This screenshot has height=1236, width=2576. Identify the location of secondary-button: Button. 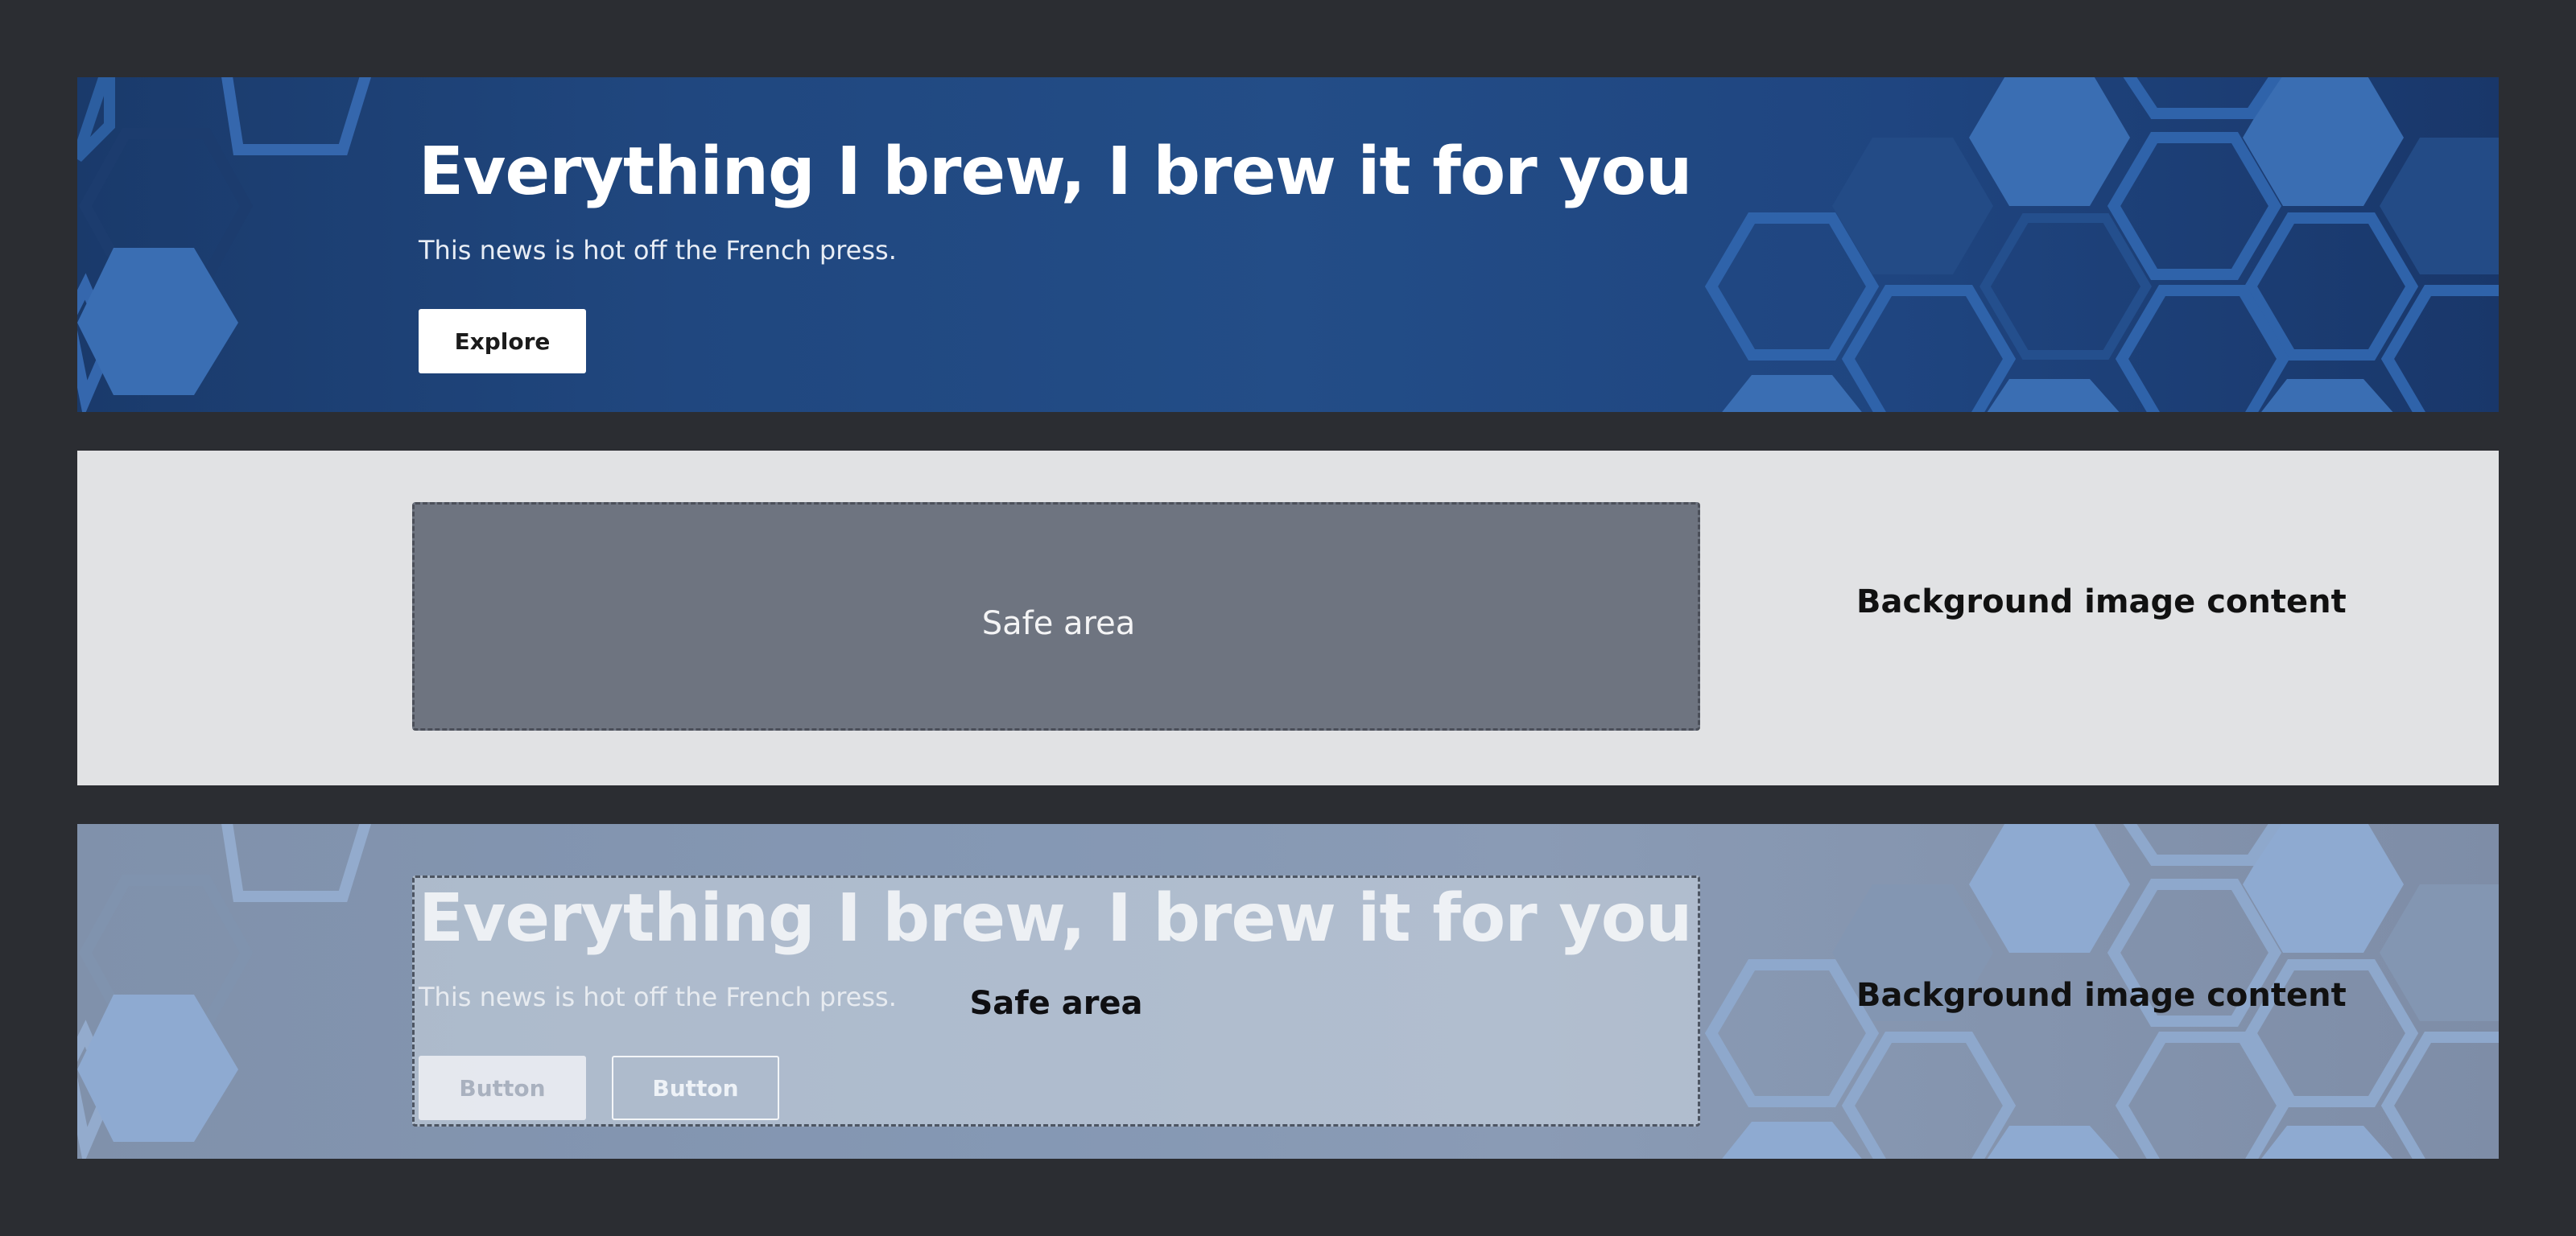
(695, 1088).